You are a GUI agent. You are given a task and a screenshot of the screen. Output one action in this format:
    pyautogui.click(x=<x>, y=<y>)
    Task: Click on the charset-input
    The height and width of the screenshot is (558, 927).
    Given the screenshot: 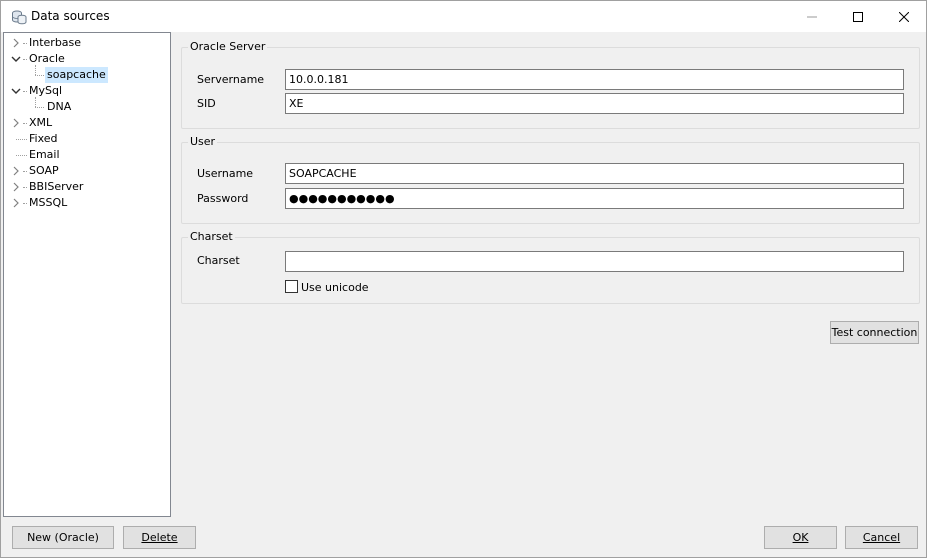 What is the action you would take?
    pyautogui.click(x=594, y=261)
    